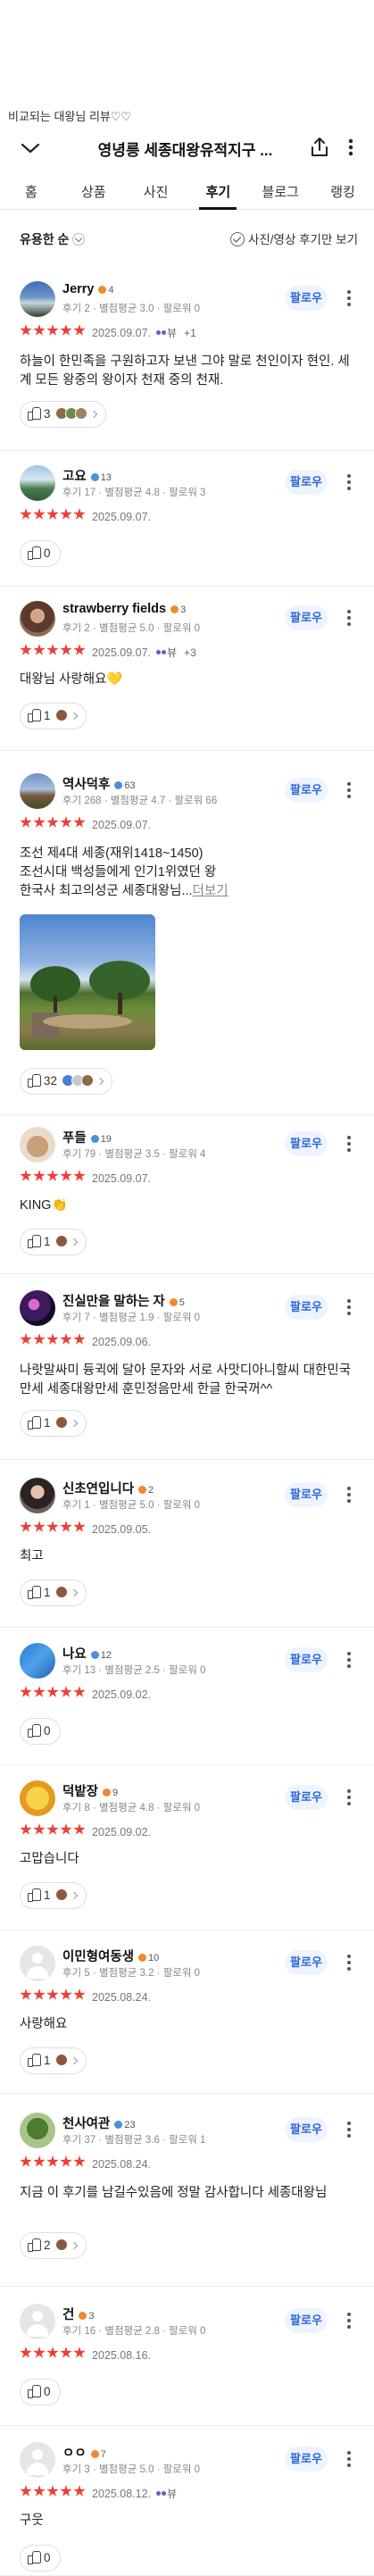 The height and width of the screenshot is (2576, 374). Describe the element at coordinates (122, 2164) in the screenshot. I see `review-date: 2025.08.24.` at that location.